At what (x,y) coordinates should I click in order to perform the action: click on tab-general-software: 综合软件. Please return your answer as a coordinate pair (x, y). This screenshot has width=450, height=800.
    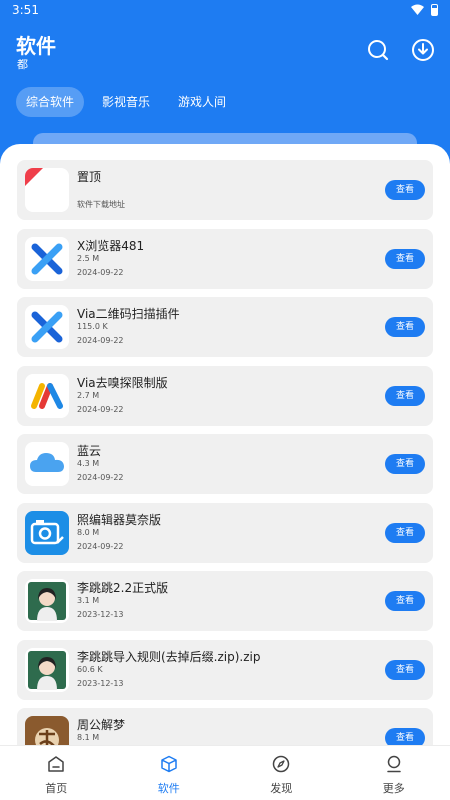
    Looking at the image, I should click on (50, 102).